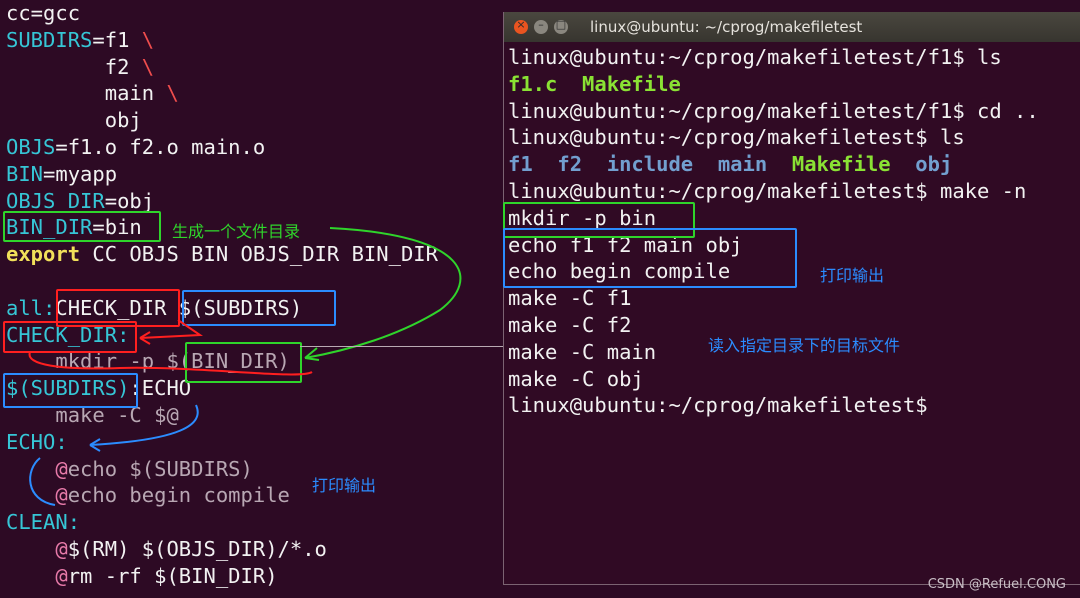 This screenshot has height=598, width=1080. I want to click on terminal-token: f1.c Makefile, so click(594, 83).